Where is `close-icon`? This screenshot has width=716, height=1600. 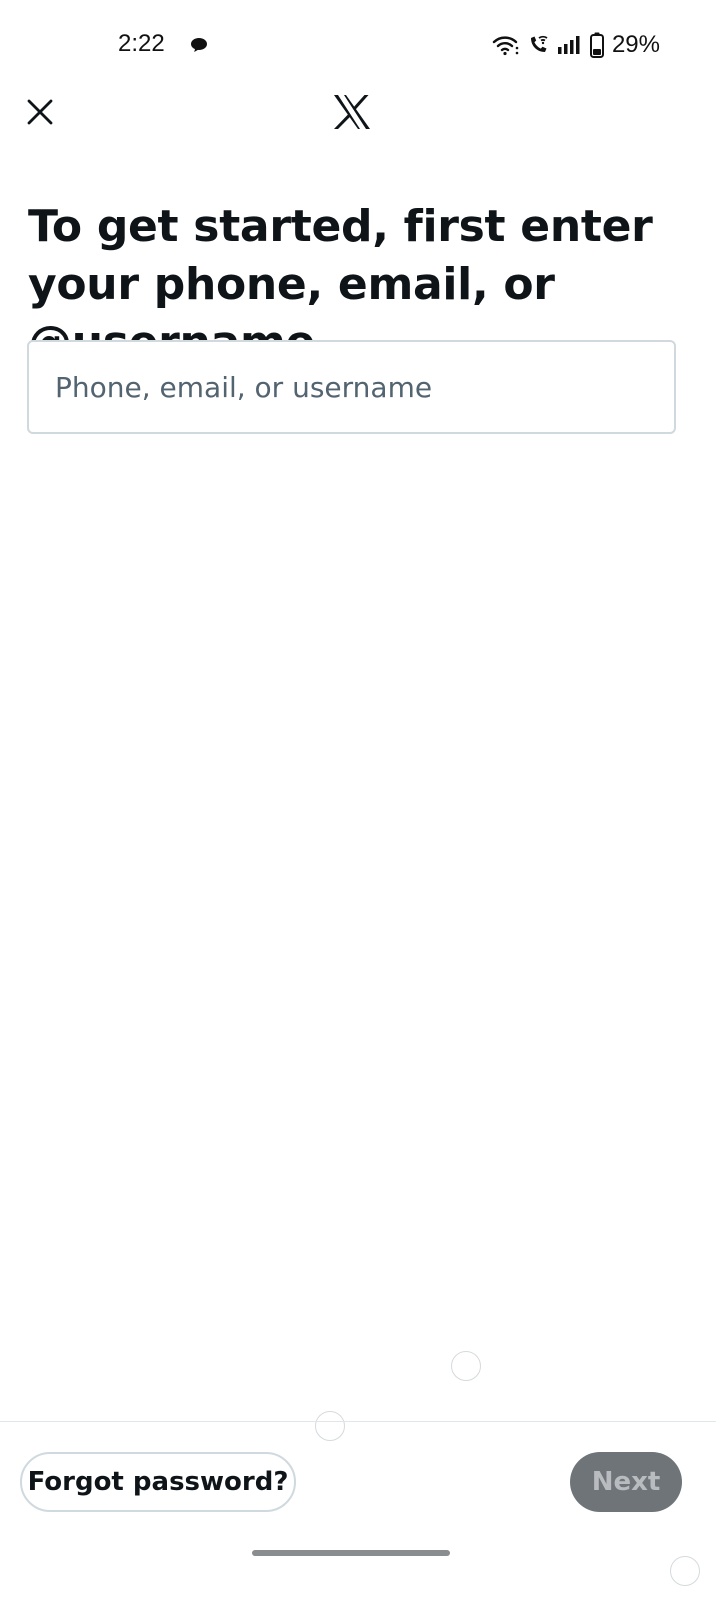
close-icon is located at coordinates (40, 112).